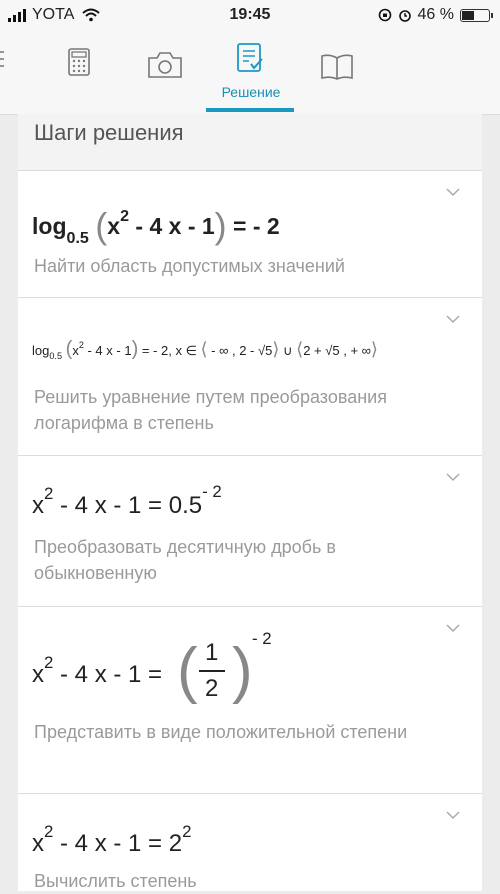 This screenshot has height=894, width=500. What do you see at coordinates (251, 92) in the screenshot?
I see `tab-solution-label: Решение` at bounding box center [251, 92].